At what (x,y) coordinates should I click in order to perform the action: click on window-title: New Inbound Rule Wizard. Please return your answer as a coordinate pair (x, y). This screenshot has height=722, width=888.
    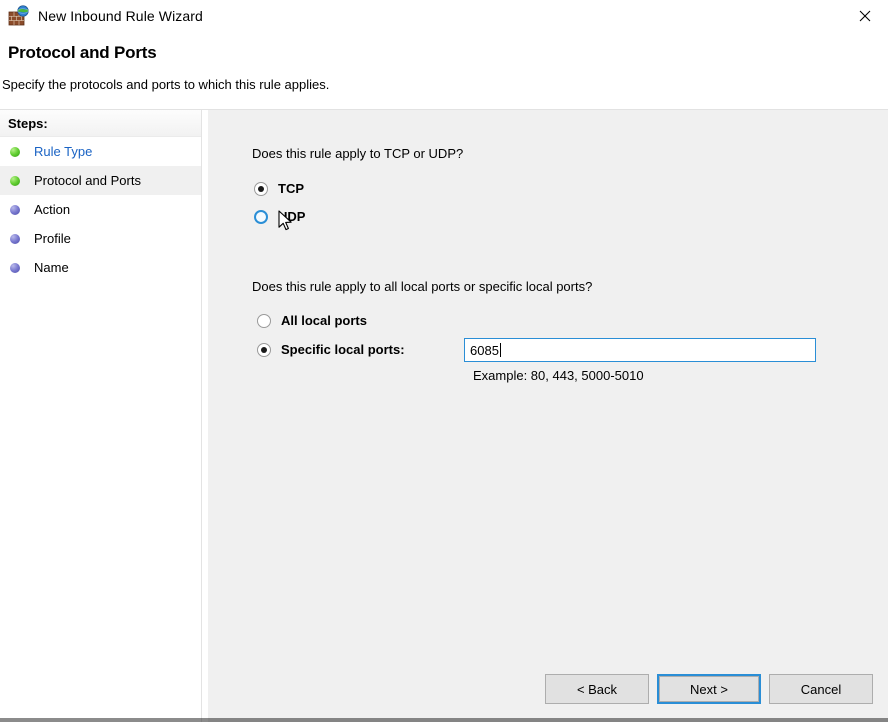
    Looking at the image, I should click on (120, 16).